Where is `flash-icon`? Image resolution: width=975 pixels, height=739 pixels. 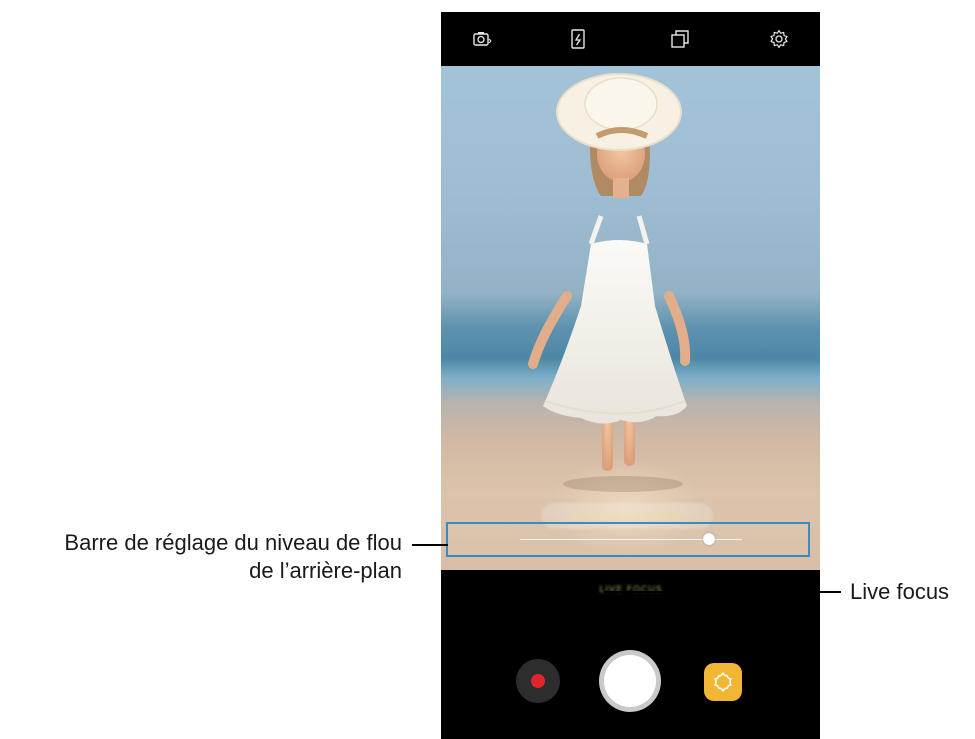
flash-icon is located at coordinates (578, 39).